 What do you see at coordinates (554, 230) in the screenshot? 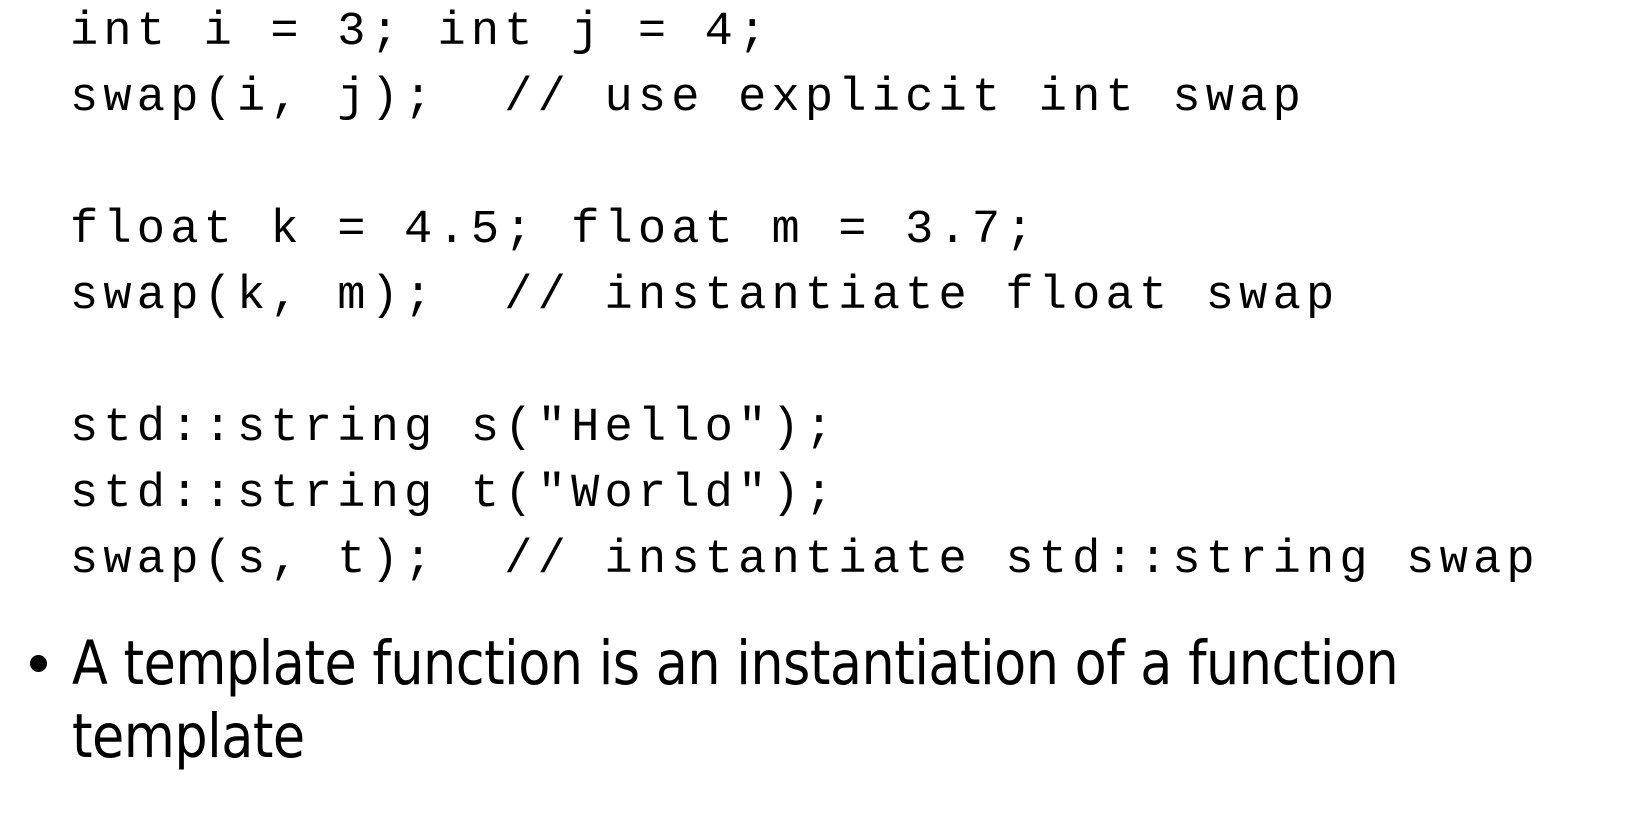
I see `code-line: float k = 4.5; float m = 3.7;` at bounding box center [554, 230].